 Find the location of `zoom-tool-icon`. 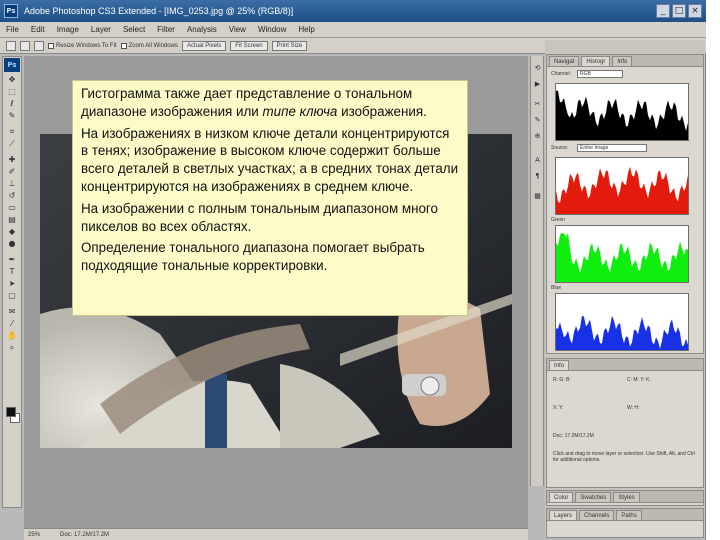

zoom-tool-icon is located at coordinates (11, 45).